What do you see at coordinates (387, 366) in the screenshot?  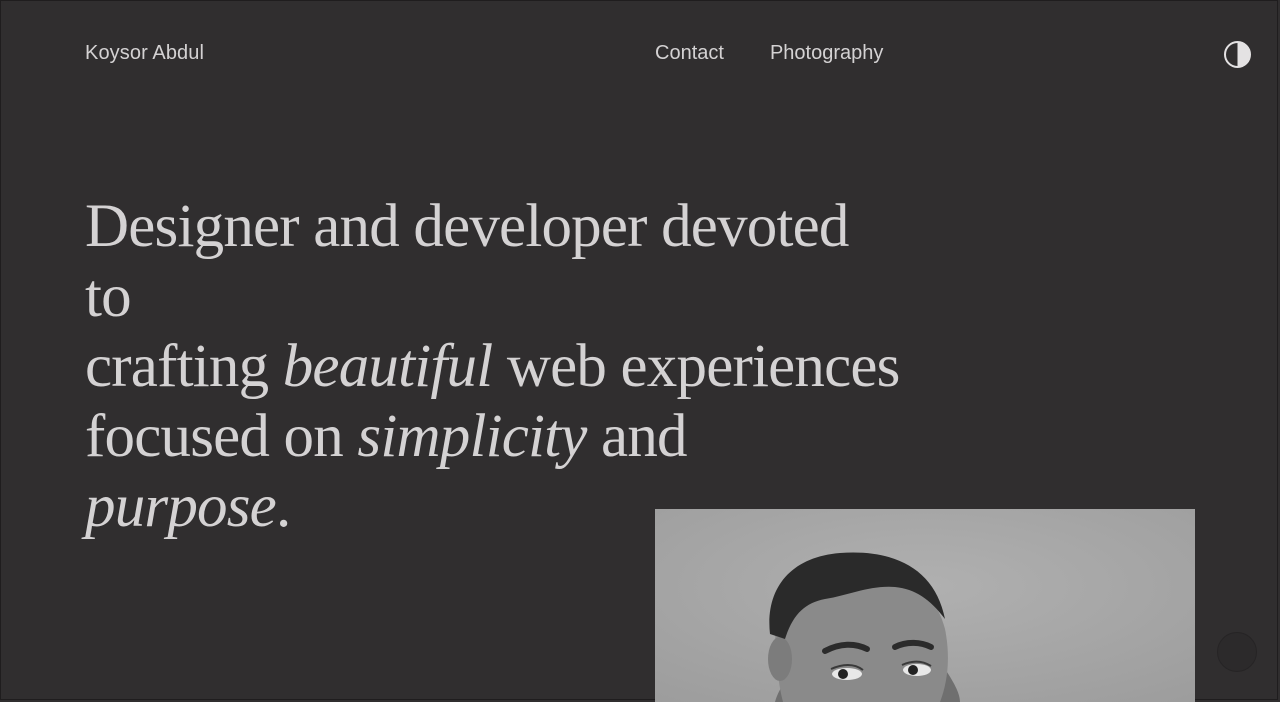 I see `hero-emphasis-beautiful: beautiful` at bounding box center [387, 366].